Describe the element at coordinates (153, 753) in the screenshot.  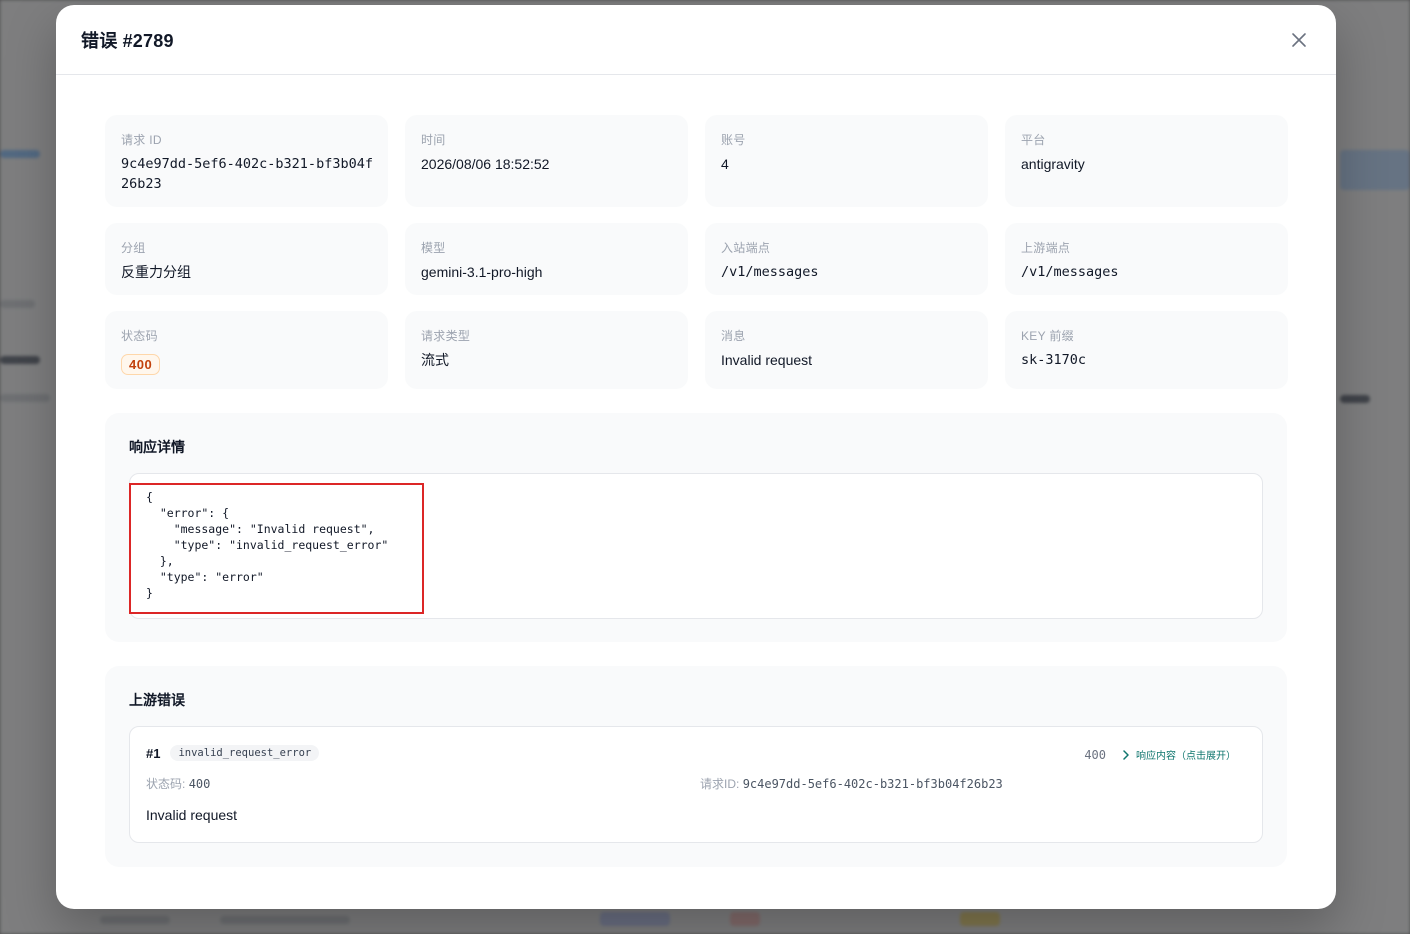
I see `error-index: #1` at that location.